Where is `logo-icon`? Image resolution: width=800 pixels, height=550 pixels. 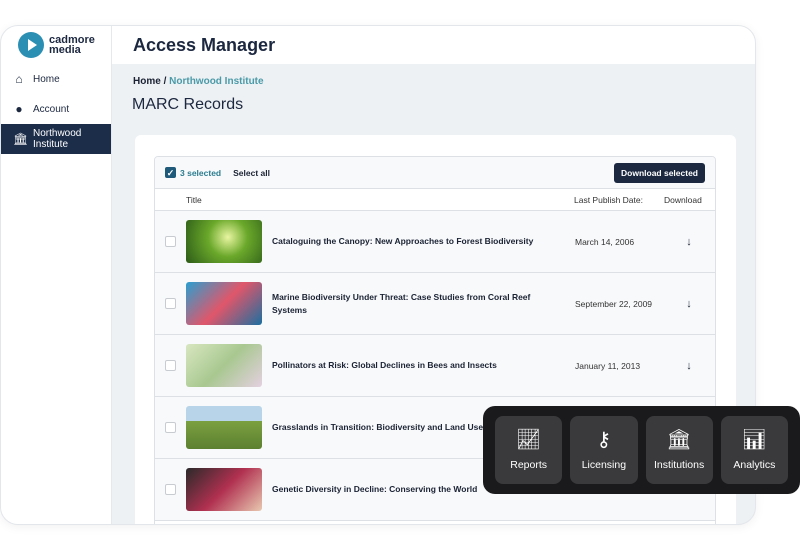 logo-icon is located at coordinates (31, 45).